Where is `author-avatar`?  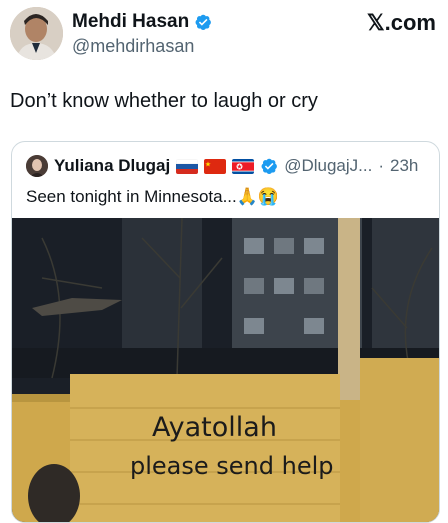
author-avatar is located at coordinates (36, 33).